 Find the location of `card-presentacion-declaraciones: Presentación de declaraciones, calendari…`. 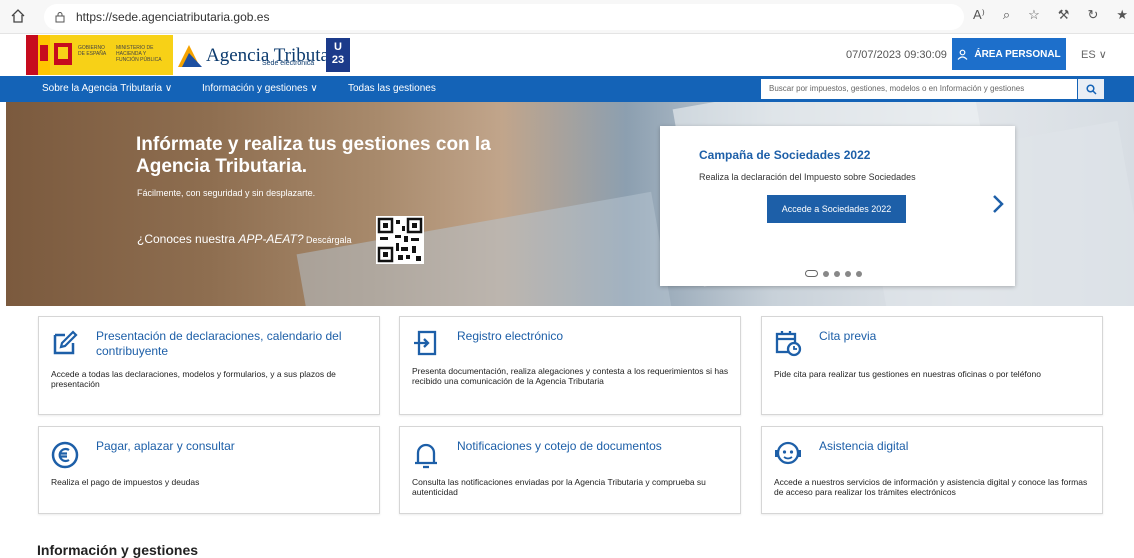

card-presentacion-declaraciones: Presentación de declaraciones, calendari… is located at coordinates (209, 365).